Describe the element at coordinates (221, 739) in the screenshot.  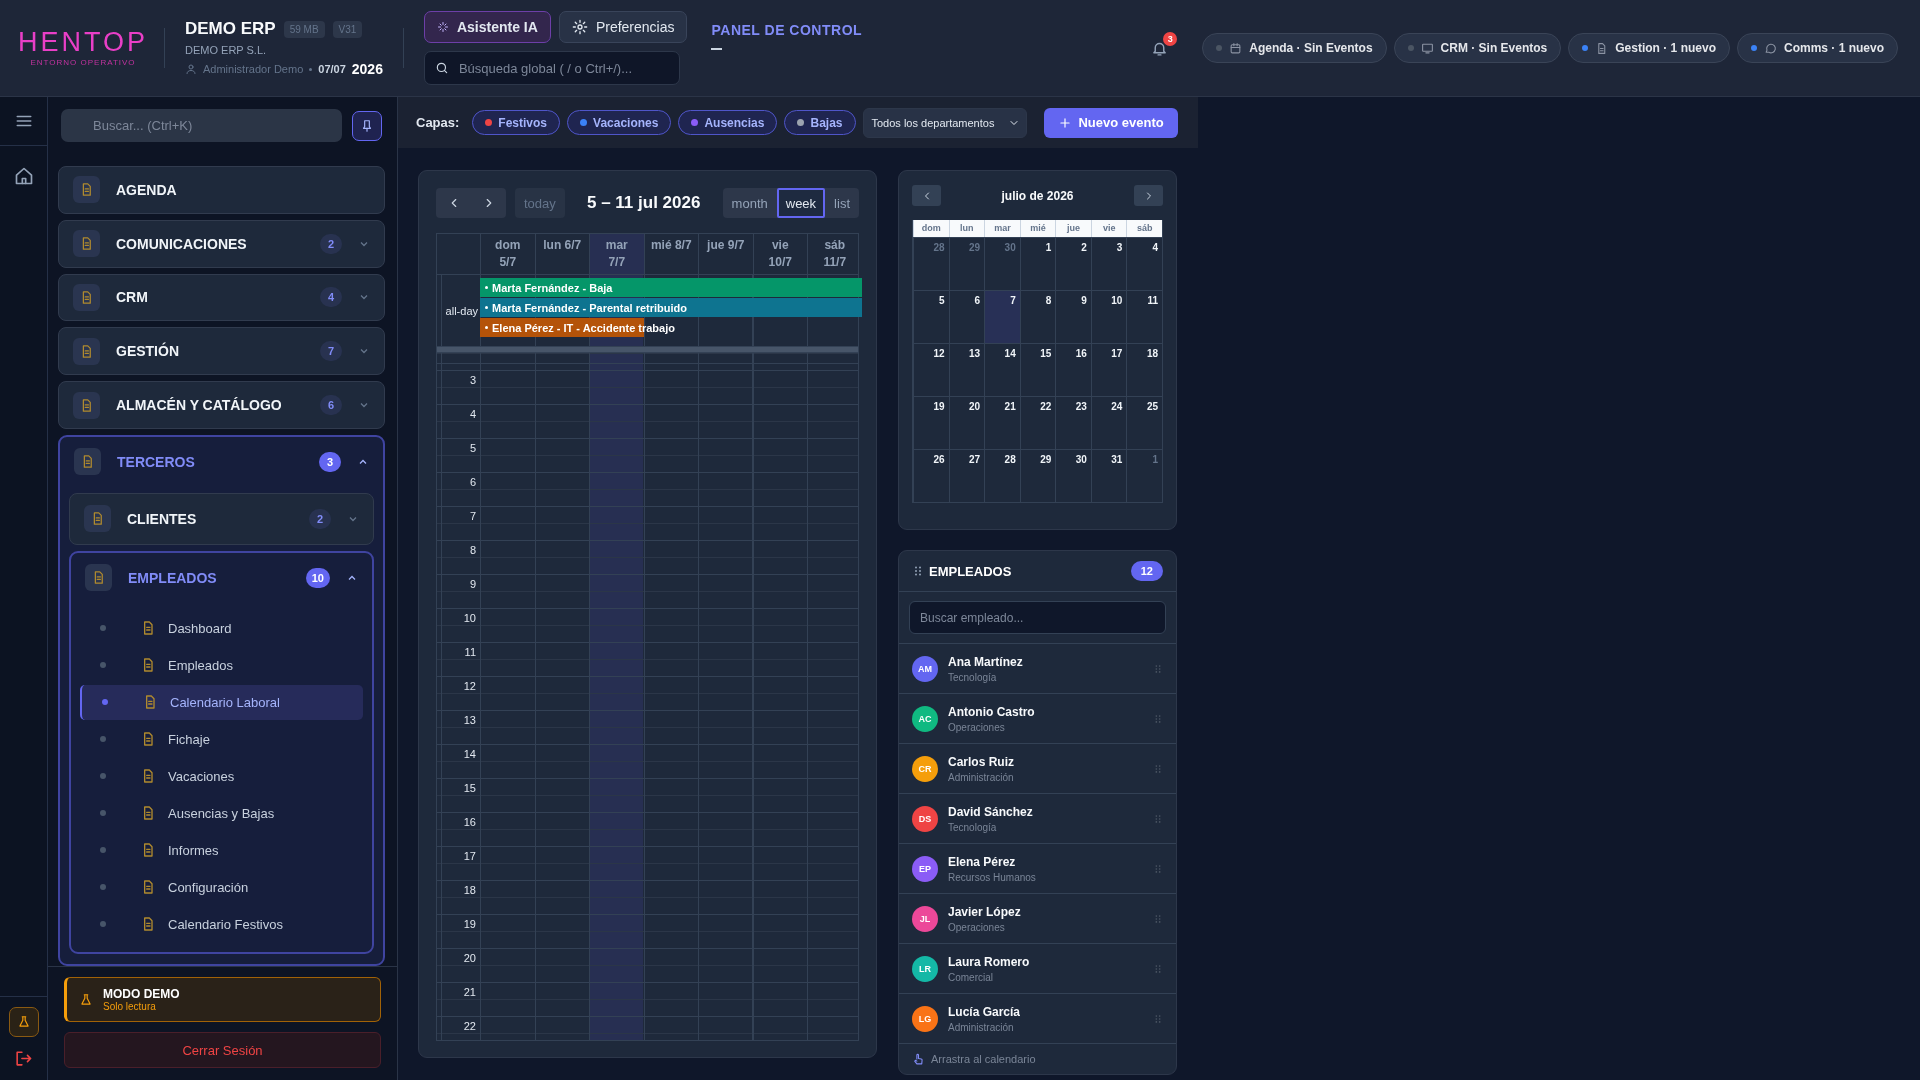
I see `submenu-item: Fichaje` at that location.